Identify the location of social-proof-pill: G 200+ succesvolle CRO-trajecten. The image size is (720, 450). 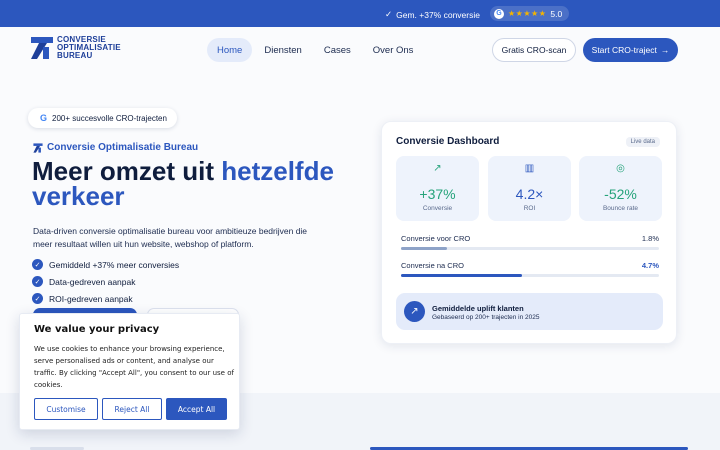
(102, 118).